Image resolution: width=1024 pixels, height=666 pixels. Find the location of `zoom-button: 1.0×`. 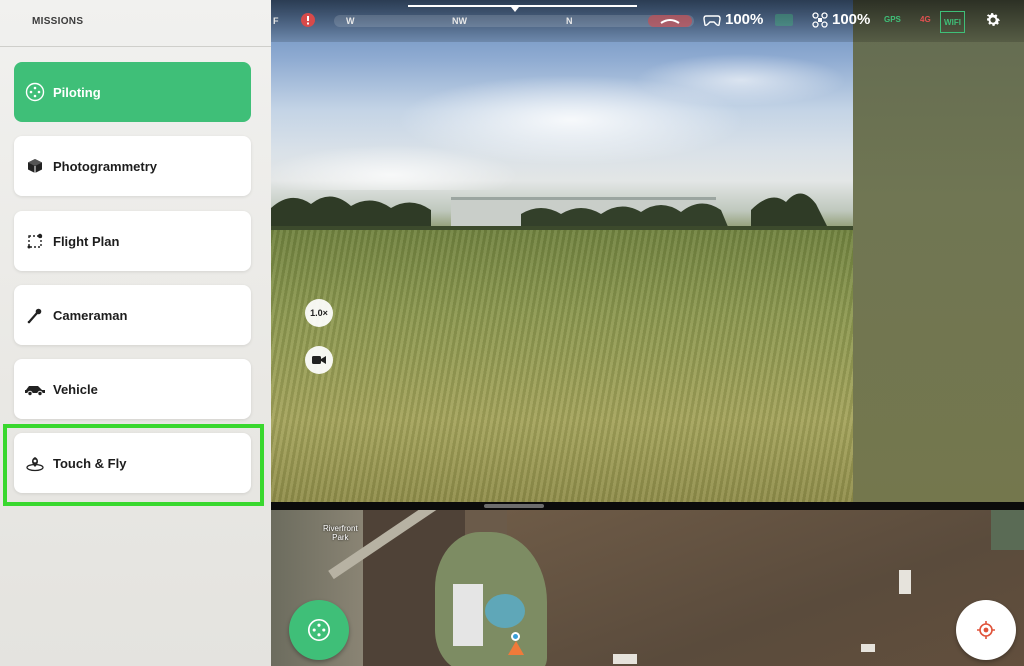

zoom-button: 1.0× is located at coordinates (319, 313).